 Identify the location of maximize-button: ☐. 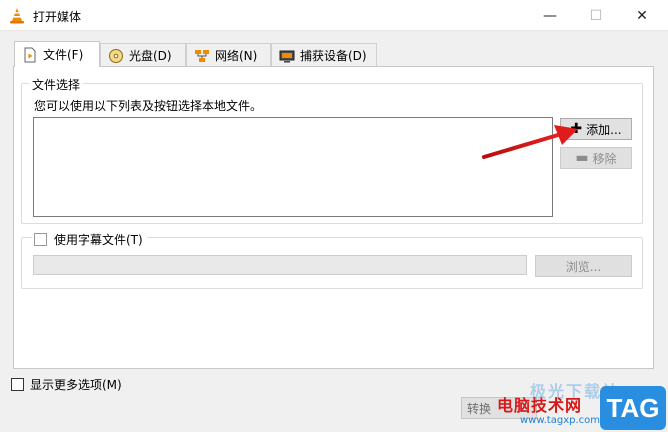
(596, 15).